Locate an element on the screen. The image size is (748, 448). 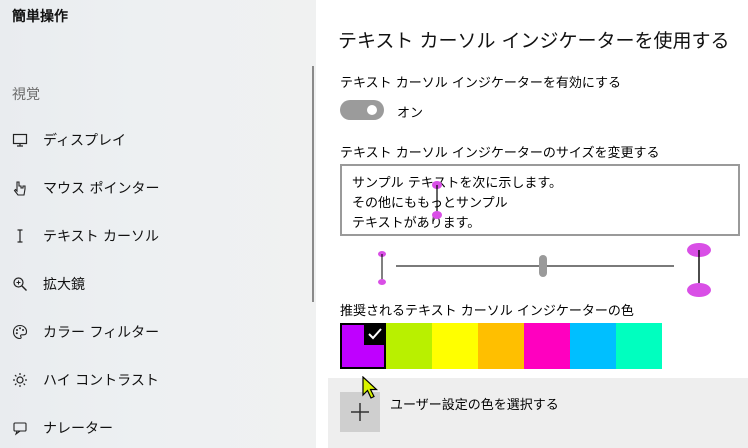
sidebar-item-label: マウス ポインター is located at coordinates (101, 189).